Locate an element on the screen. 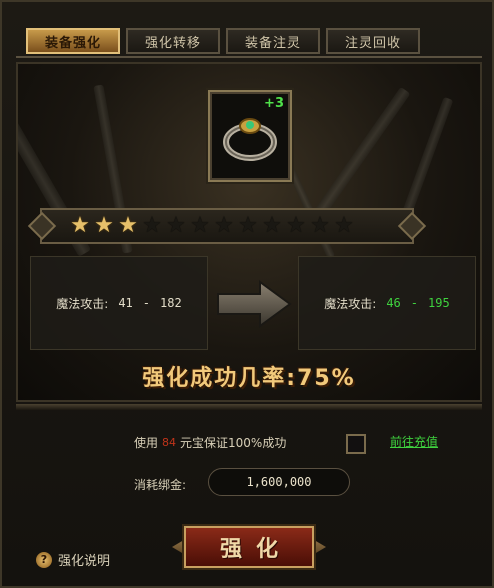  current-stat-label: 魔法攻击: is located at coordinates (82, 303).